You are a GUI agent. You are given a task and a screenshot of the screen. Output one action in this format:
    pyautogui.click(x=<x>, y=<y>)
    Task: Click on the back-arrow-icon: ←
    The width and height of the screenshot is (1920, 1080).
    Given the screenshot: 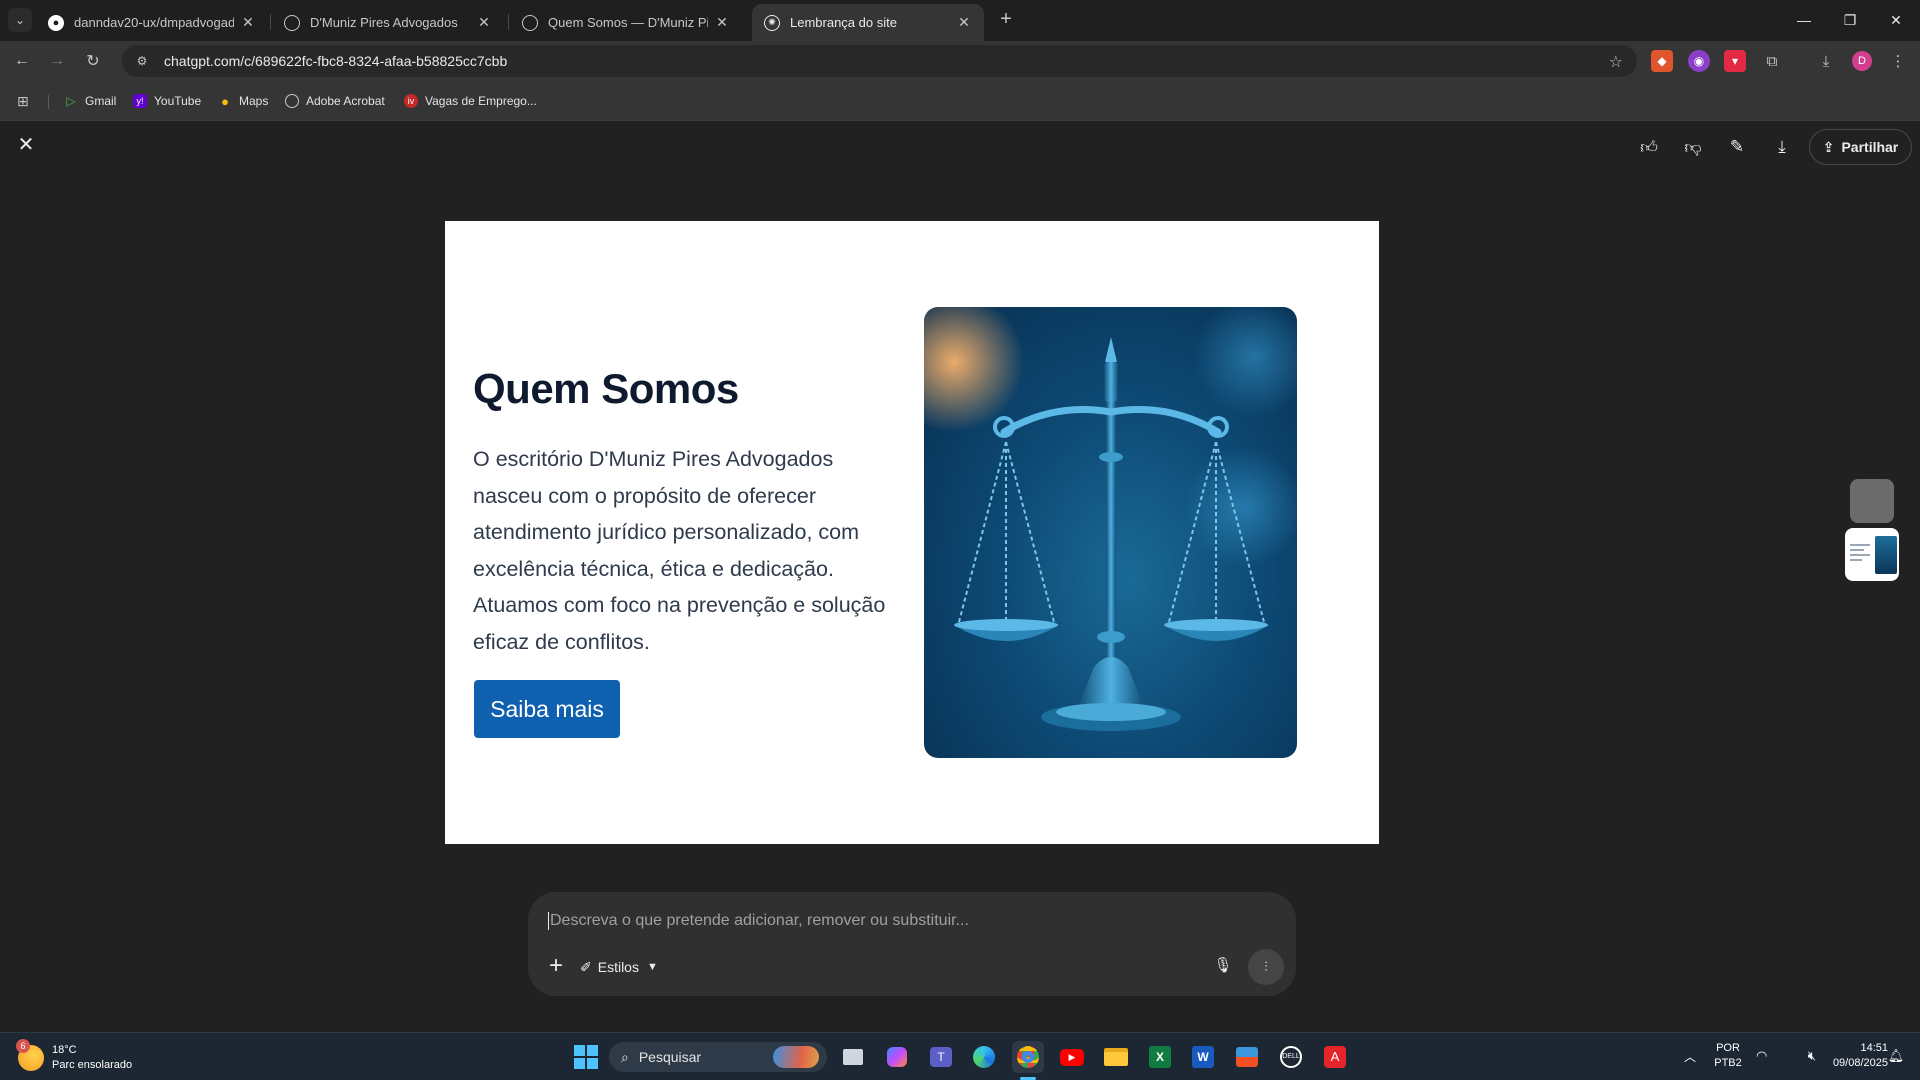 What is the action you would take?
    pyautogui.click(x=22, y=61)
    